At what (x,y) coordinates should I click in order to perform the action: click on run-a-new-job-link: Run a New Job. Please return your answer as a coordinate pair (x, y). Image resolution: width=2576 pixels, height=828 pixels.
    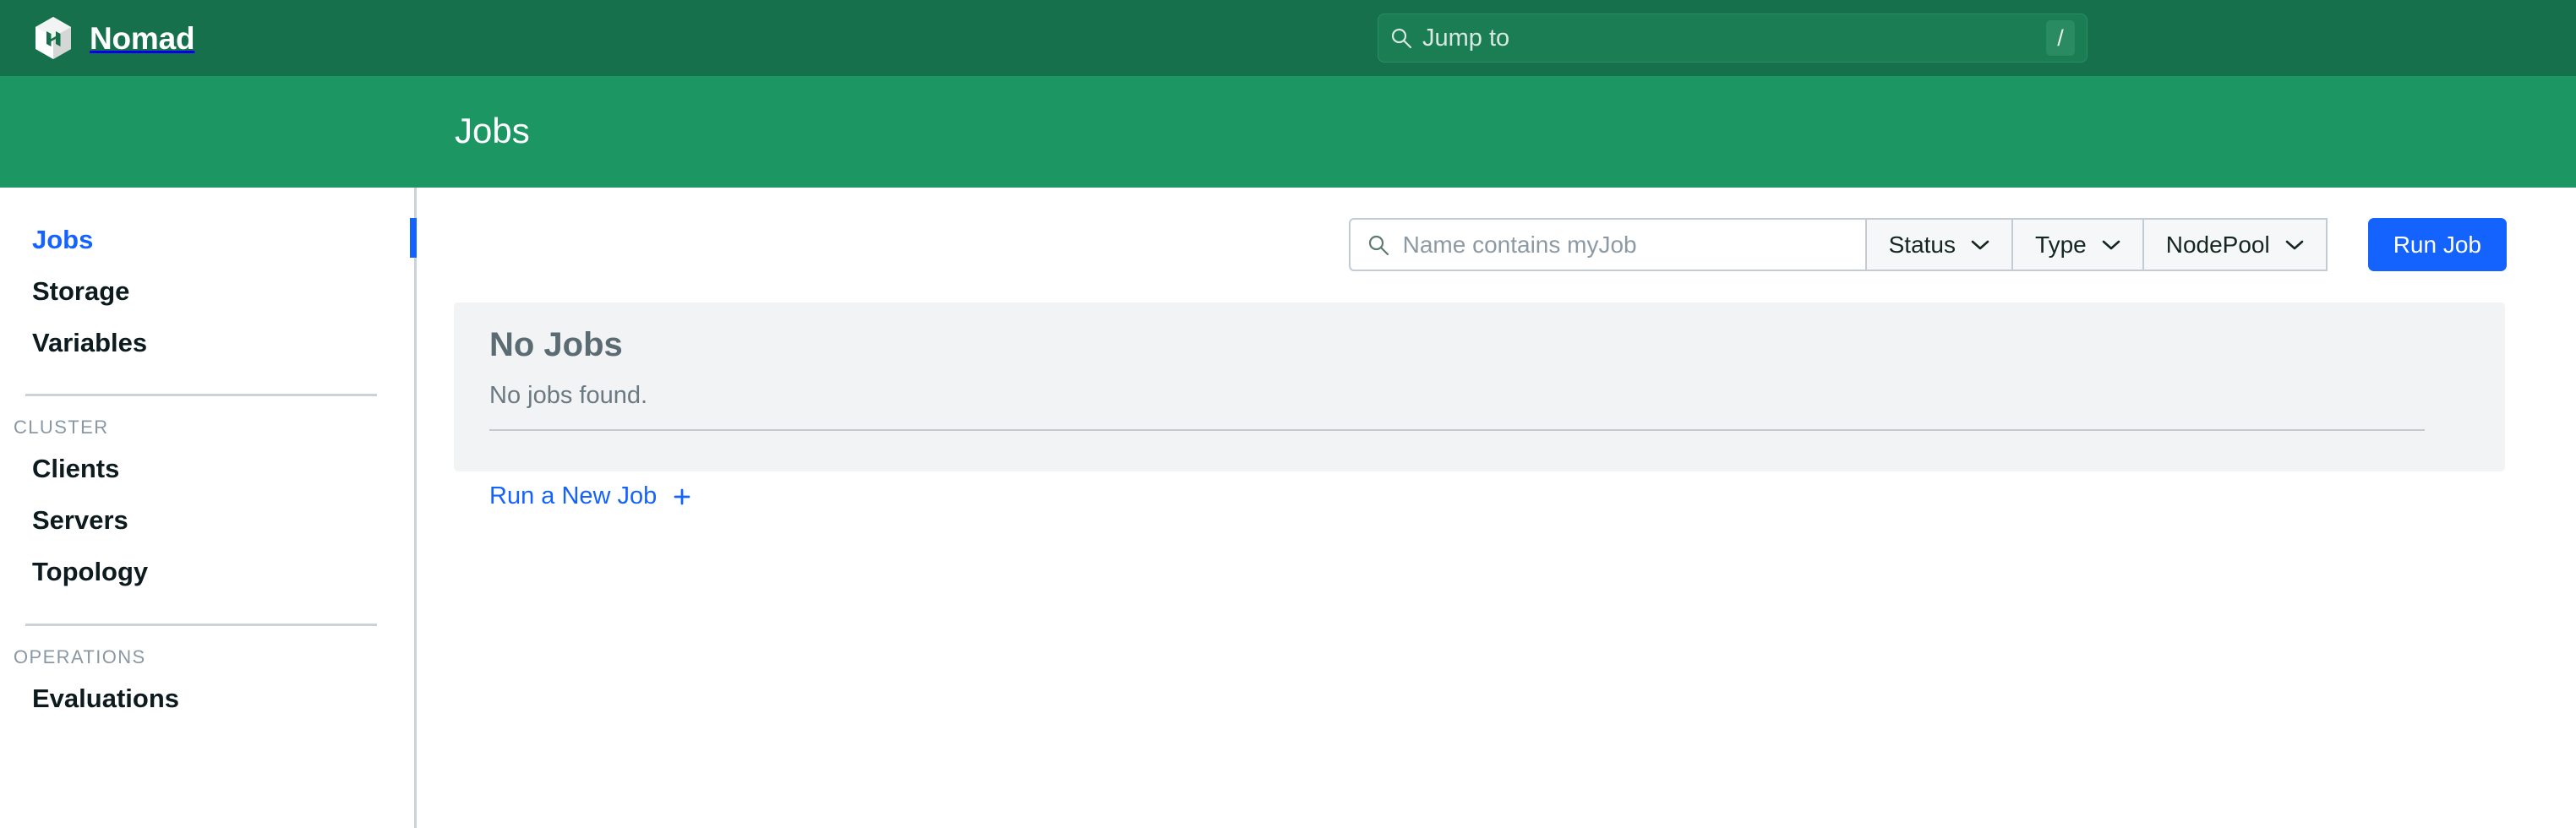
    Looking at the image, I should click on (590, 496).